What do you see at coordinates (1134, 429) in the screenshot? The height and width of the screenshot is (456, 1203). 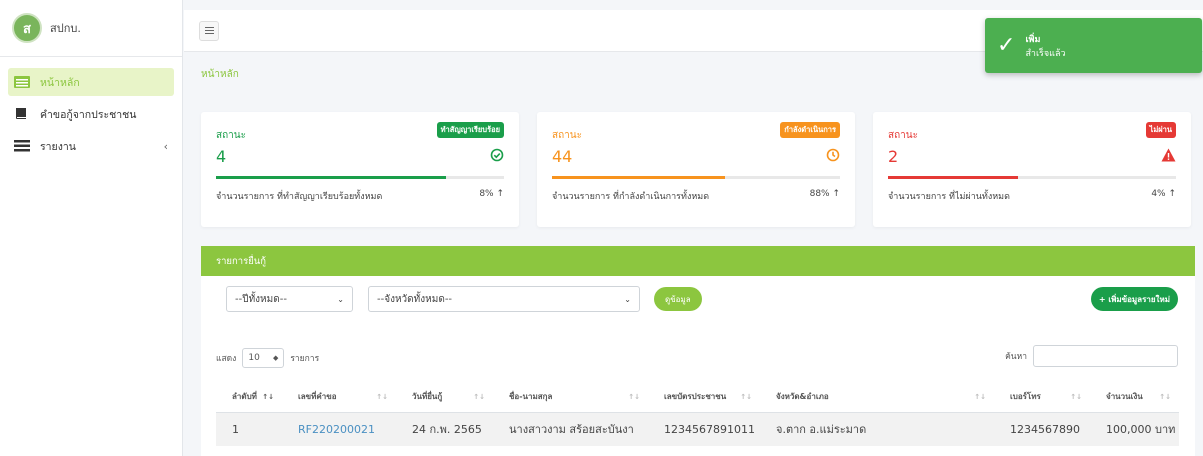 I see `cell-amount: 100,000 บาท` at bounding box center [1134, 429].